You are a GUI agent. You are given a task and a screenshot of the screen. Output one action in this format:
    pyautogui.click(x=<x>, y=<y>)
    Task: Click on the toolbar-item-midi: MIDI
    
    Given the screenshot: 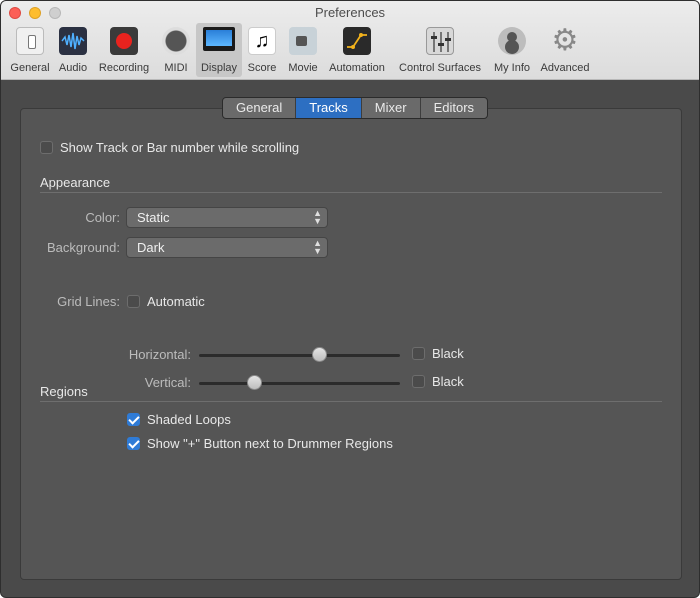 What is the action you would take?
    pyautogui.click(x=176, y=50)
    